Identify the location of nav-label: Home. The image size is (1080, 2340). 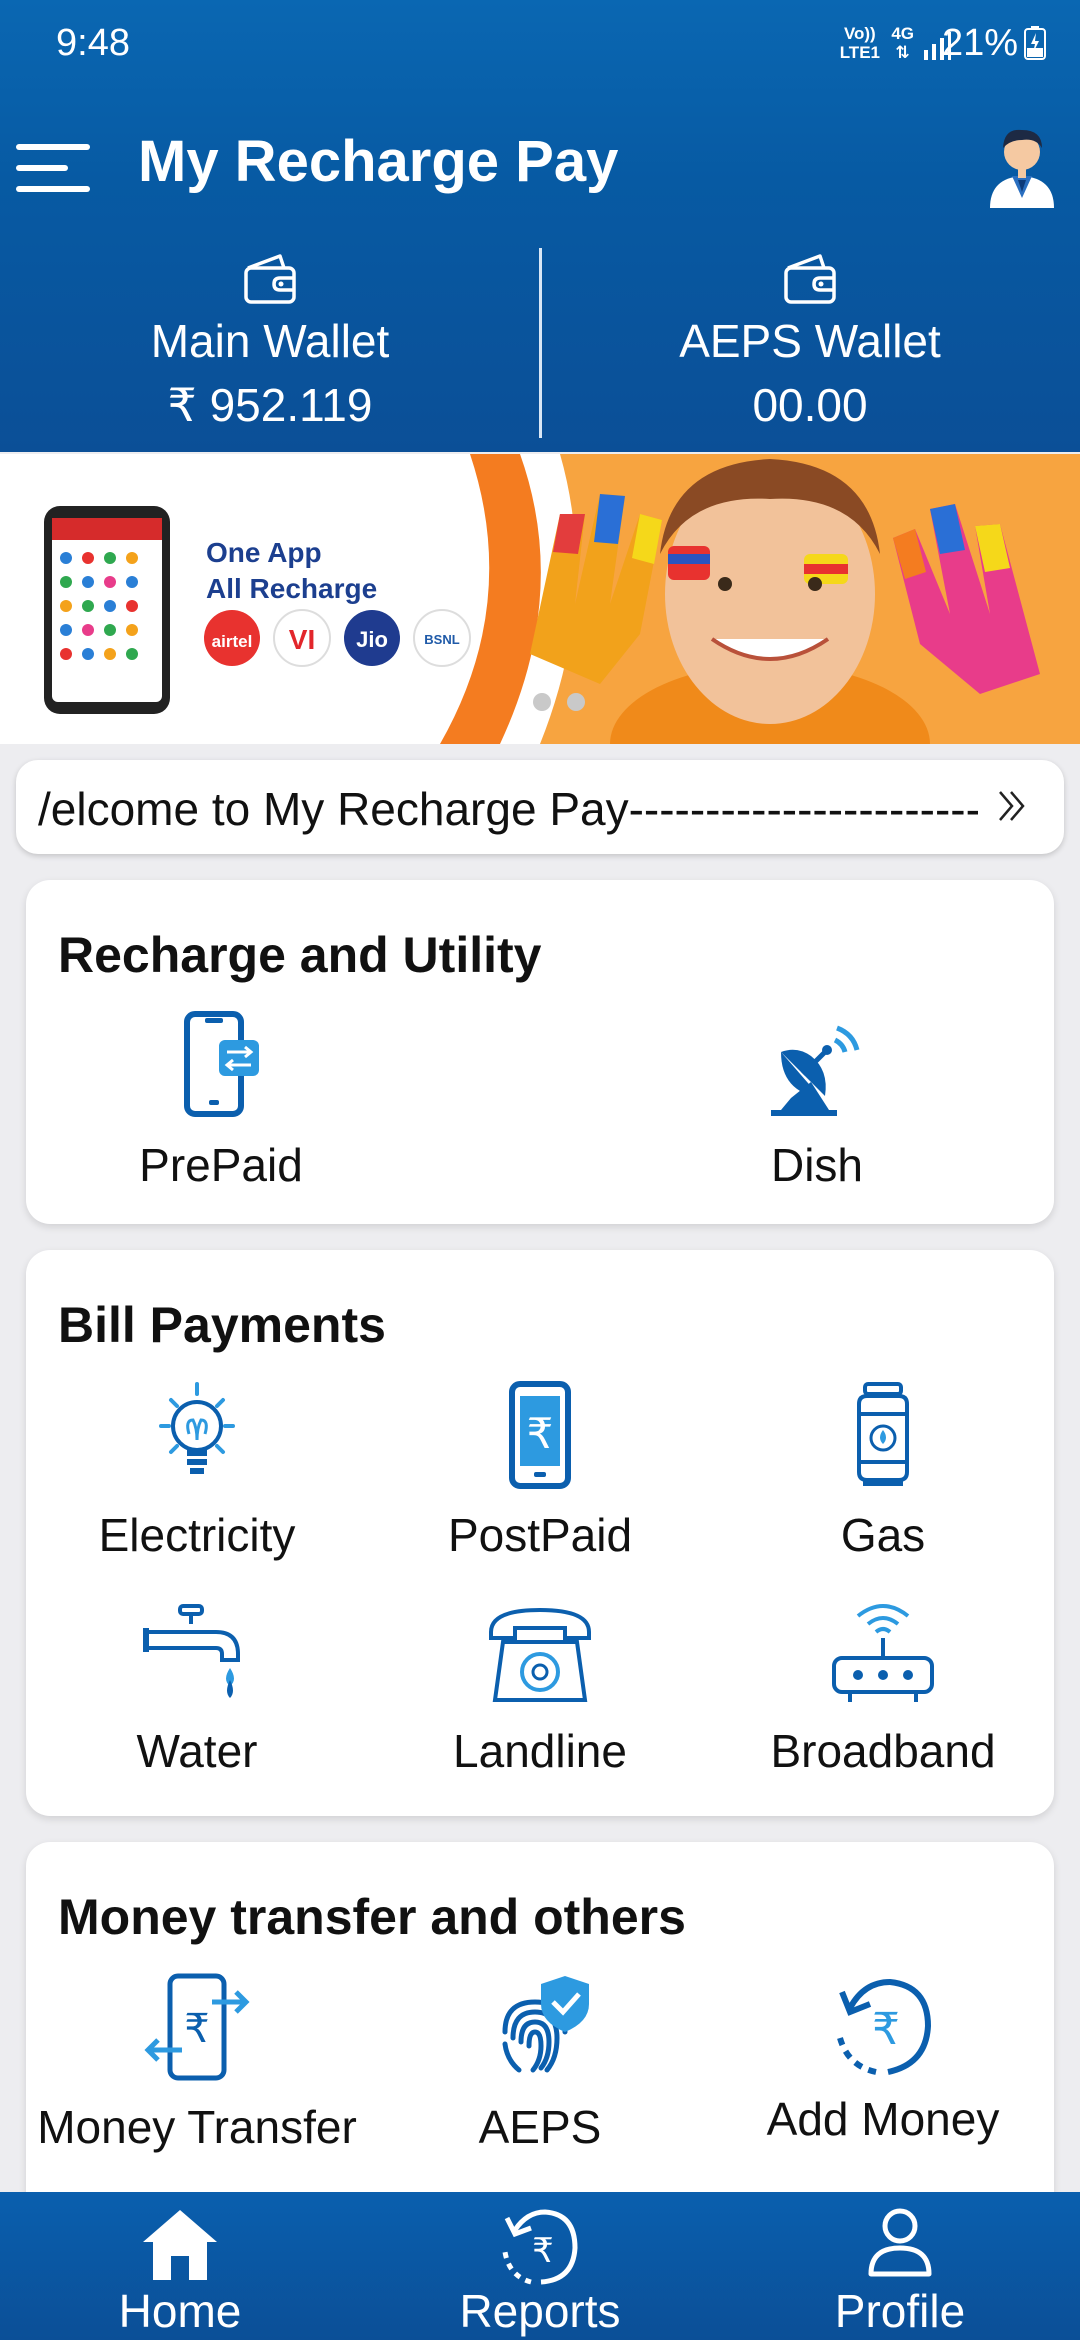
(180, 2311).